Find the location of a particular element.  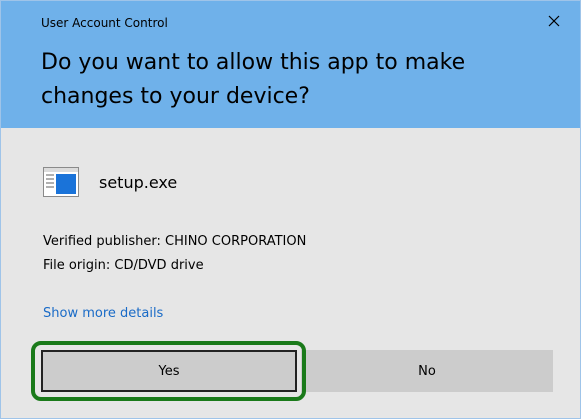

no-button: No is located at coordinates (427, 371).